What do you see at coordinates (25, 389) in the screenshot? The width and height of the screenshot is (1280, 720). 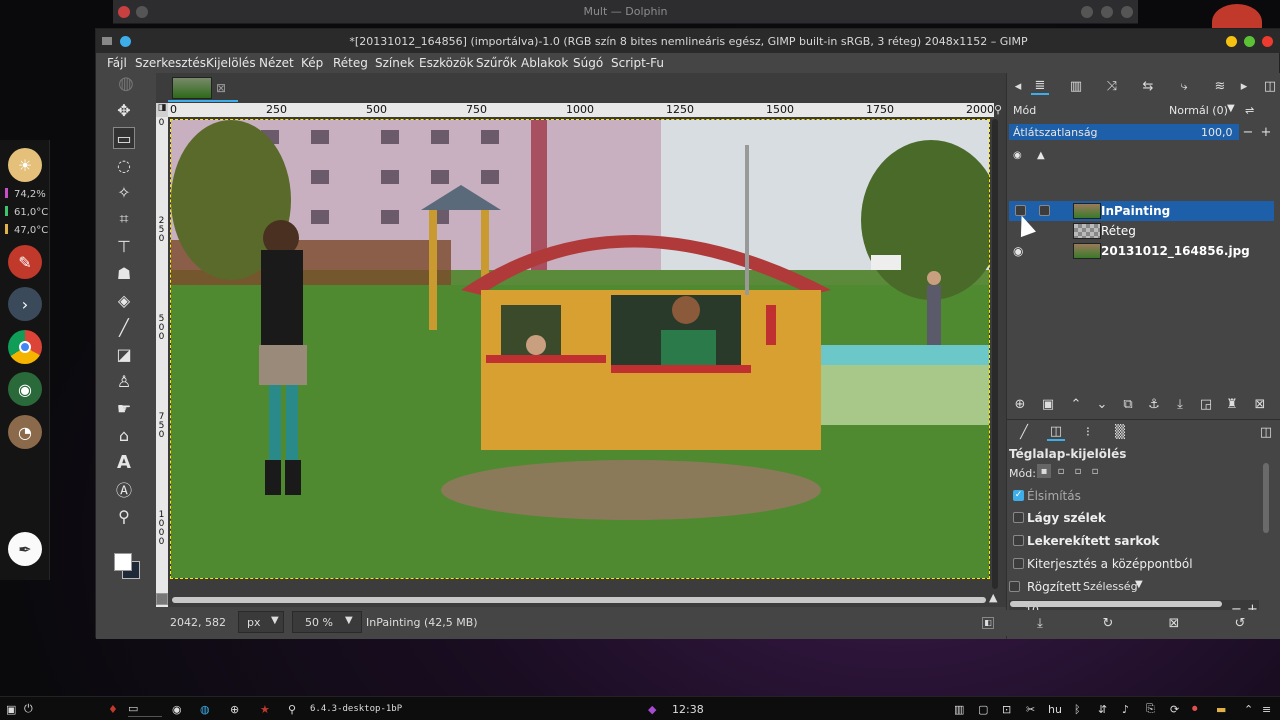 I see `earth-icon: ◉` at bounding box center [25, 389].